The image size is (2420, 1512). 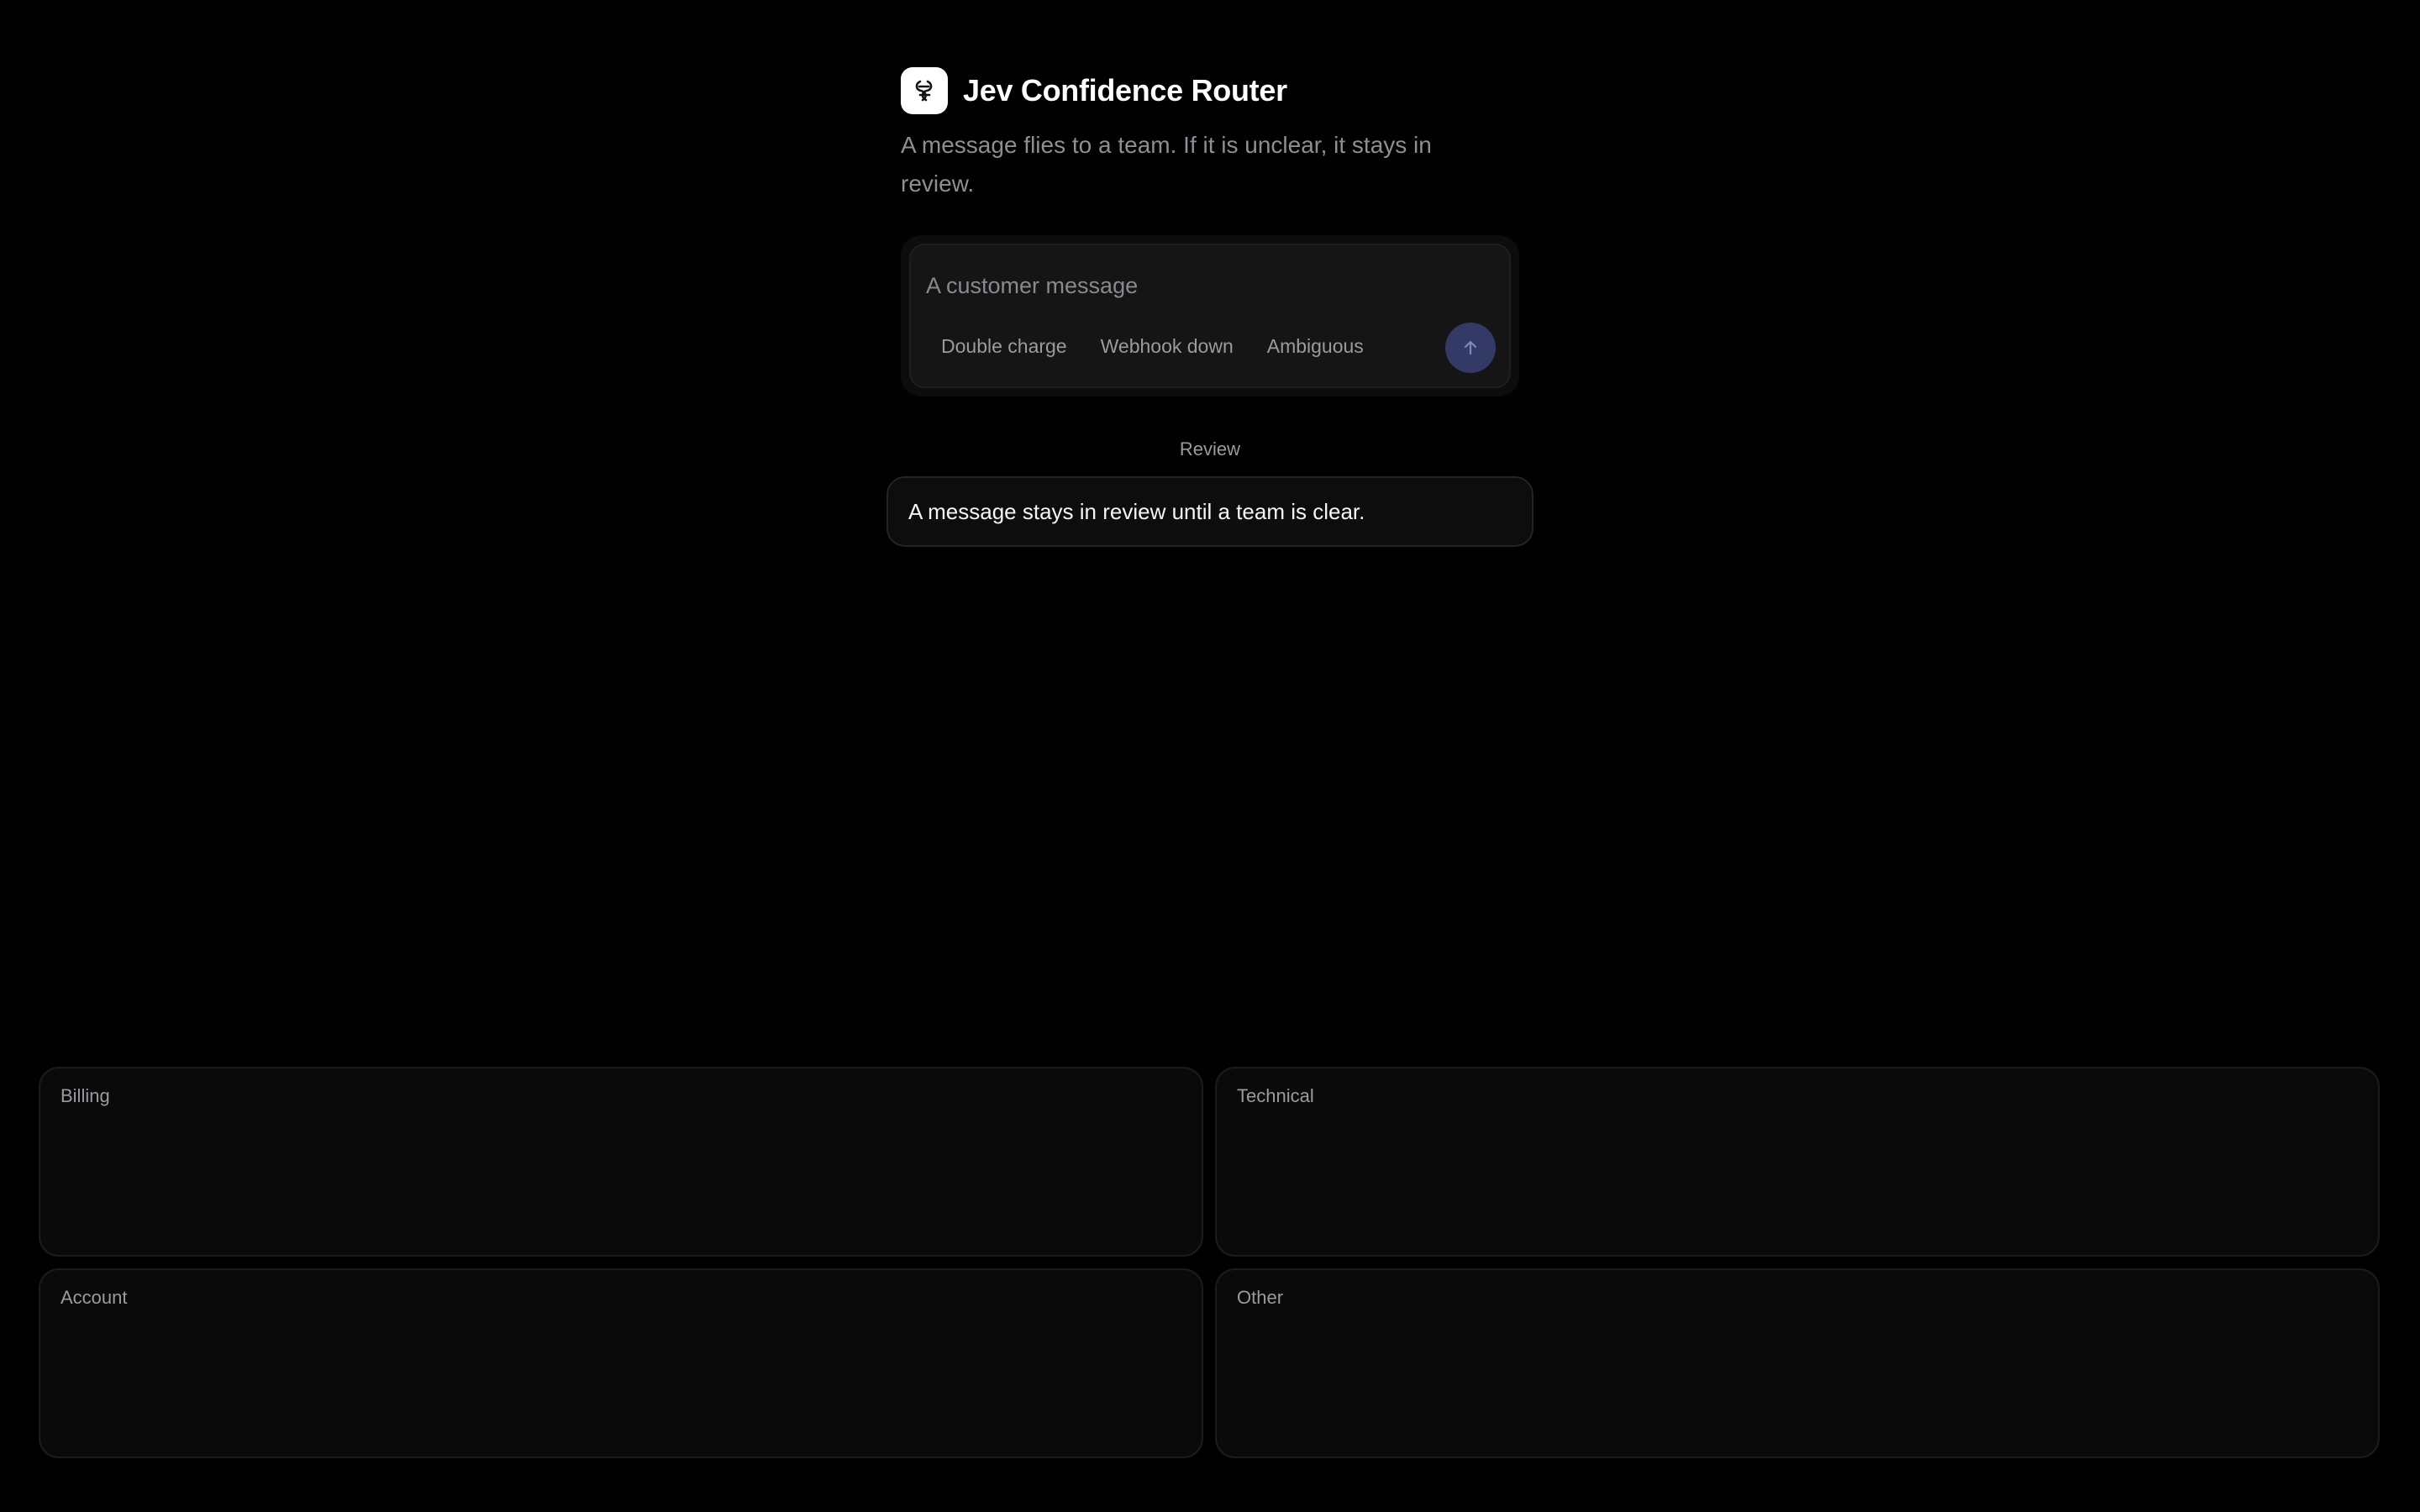 I want to click on team-card-other: Other, so click(x=1798, y=1363).